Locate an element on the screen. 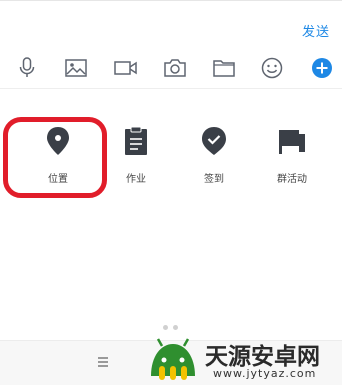  flag-icon is located at coordinates (292, 141).